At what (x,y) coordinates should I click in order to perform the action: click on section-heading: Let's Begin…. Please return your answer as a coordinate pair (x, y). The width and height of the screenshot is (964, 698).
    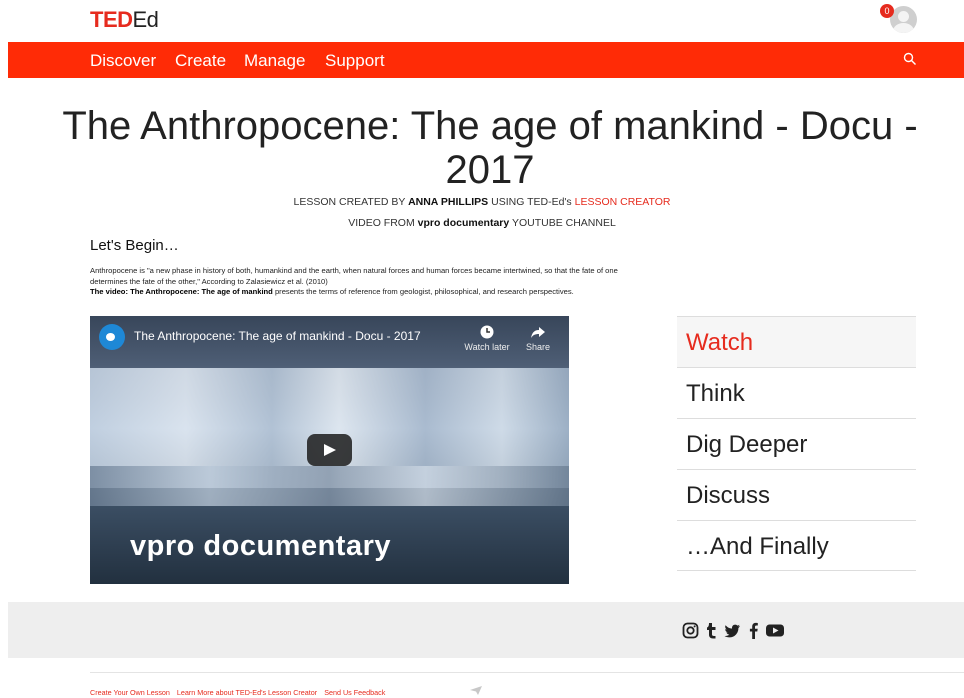
    Looking at the image, I should click on (134, 245).